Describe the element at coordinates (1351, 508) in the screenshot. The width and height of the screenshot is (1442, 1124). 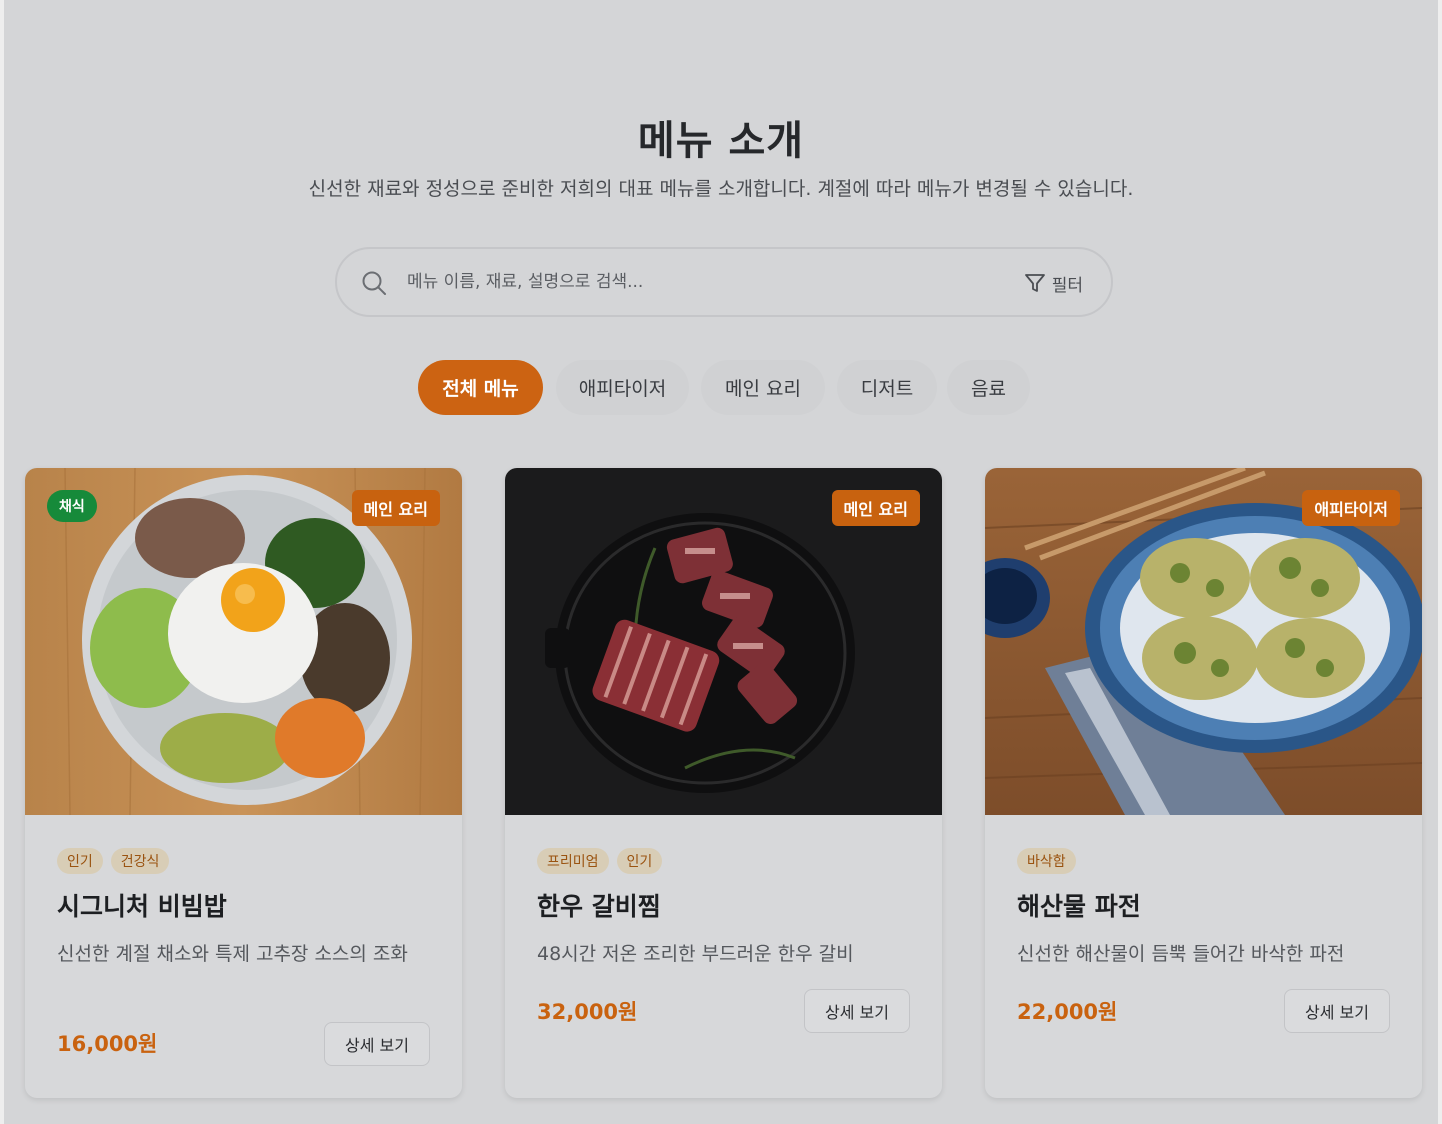
I see `category-badge: 애피타이저` at that location.